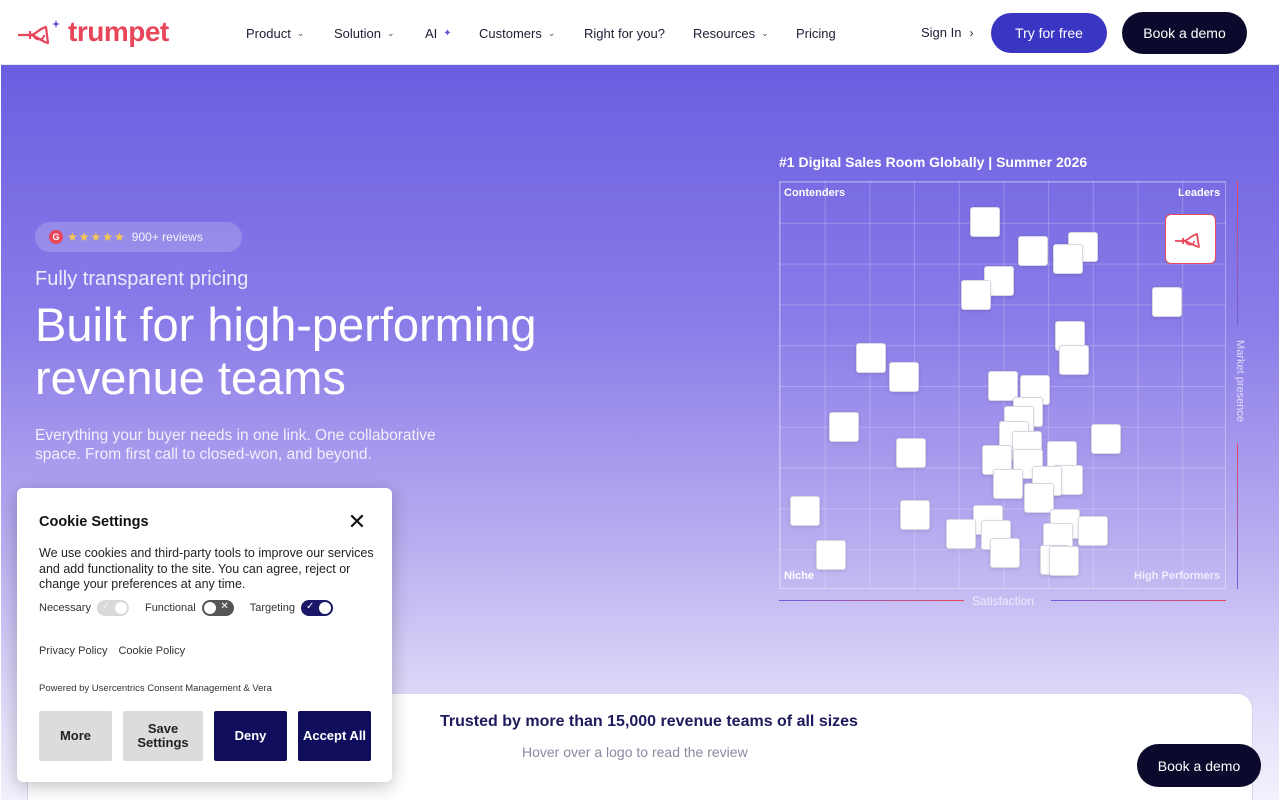 The width and height of the screenshot is (1280, 800). What do you see at coordinates (1003, 601) in the screenshot?
I see `x-axis-label: Satisfaction` at bounding box center [1003, 601].